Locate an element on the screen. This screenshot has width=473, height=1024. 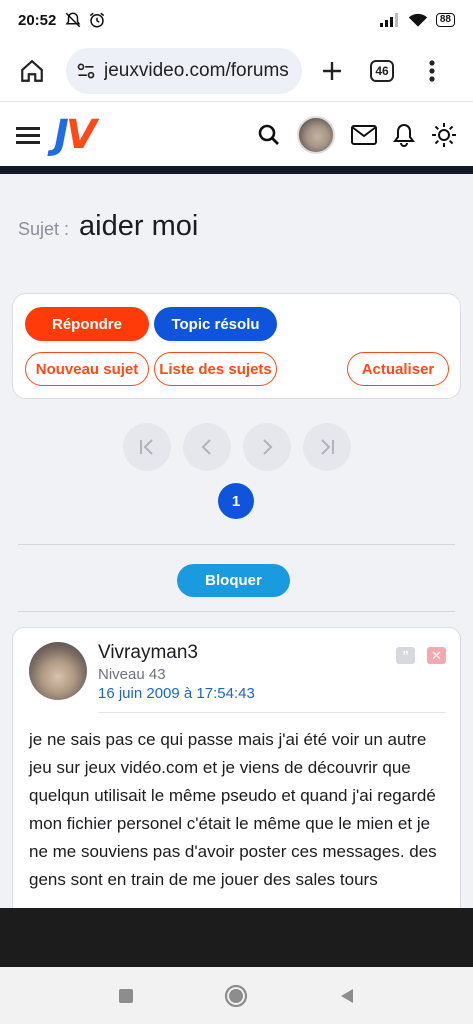
new-tab-button is located at coordinates (332, 71).